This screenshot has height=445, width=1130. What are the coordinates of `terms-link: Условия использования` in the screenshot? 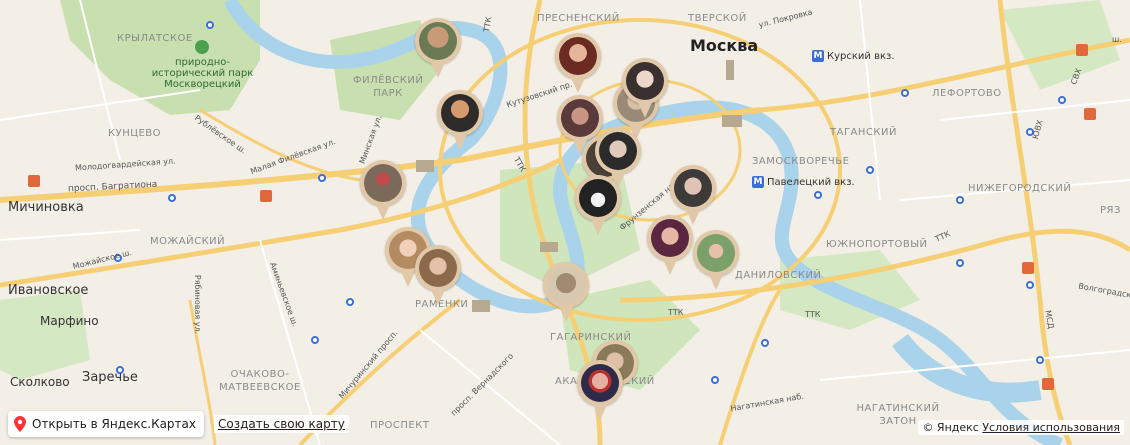 It's located at (1051, 427).